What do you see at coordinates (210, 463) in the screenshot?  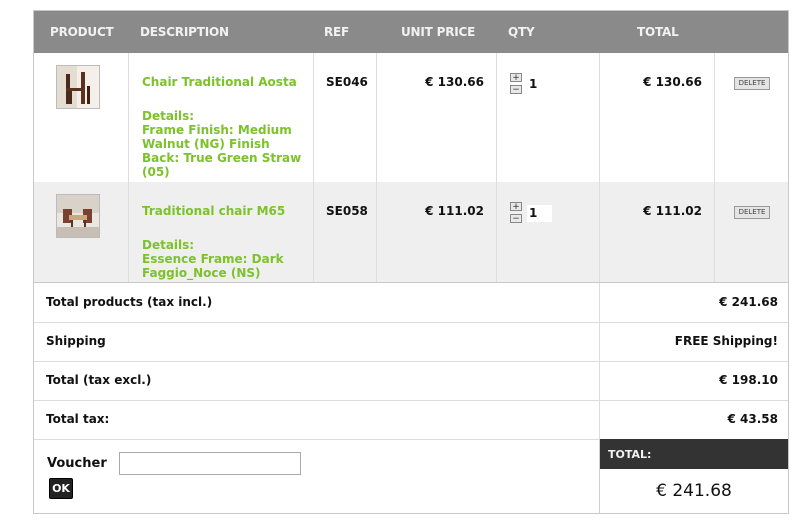 I see `voucher-input` at bounding box center [210, 463].